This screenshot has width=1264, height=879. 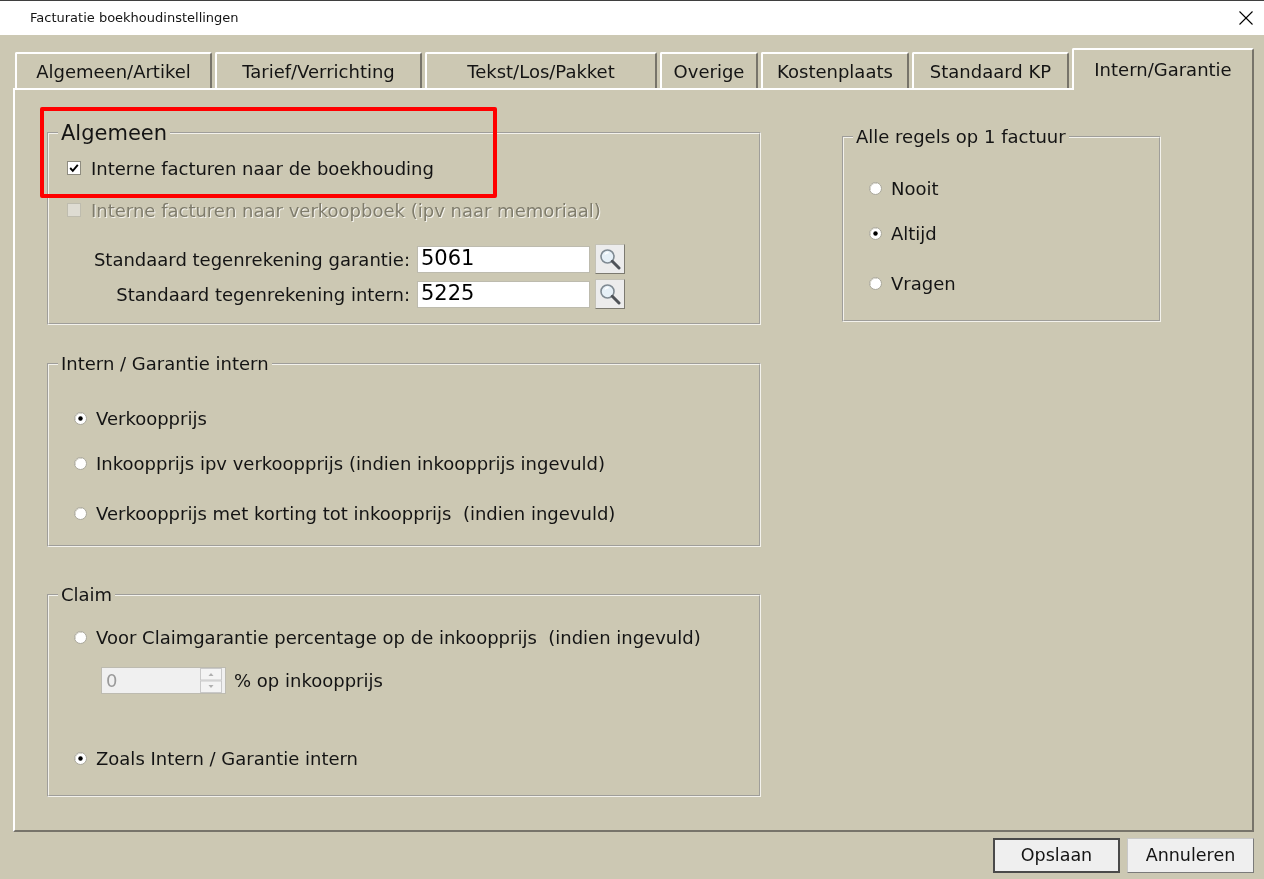 What do you see at coordinates (151, 418) in the screenshot?
I see `radio-label: Verkoopprijs` at bounding box center [151, 418].